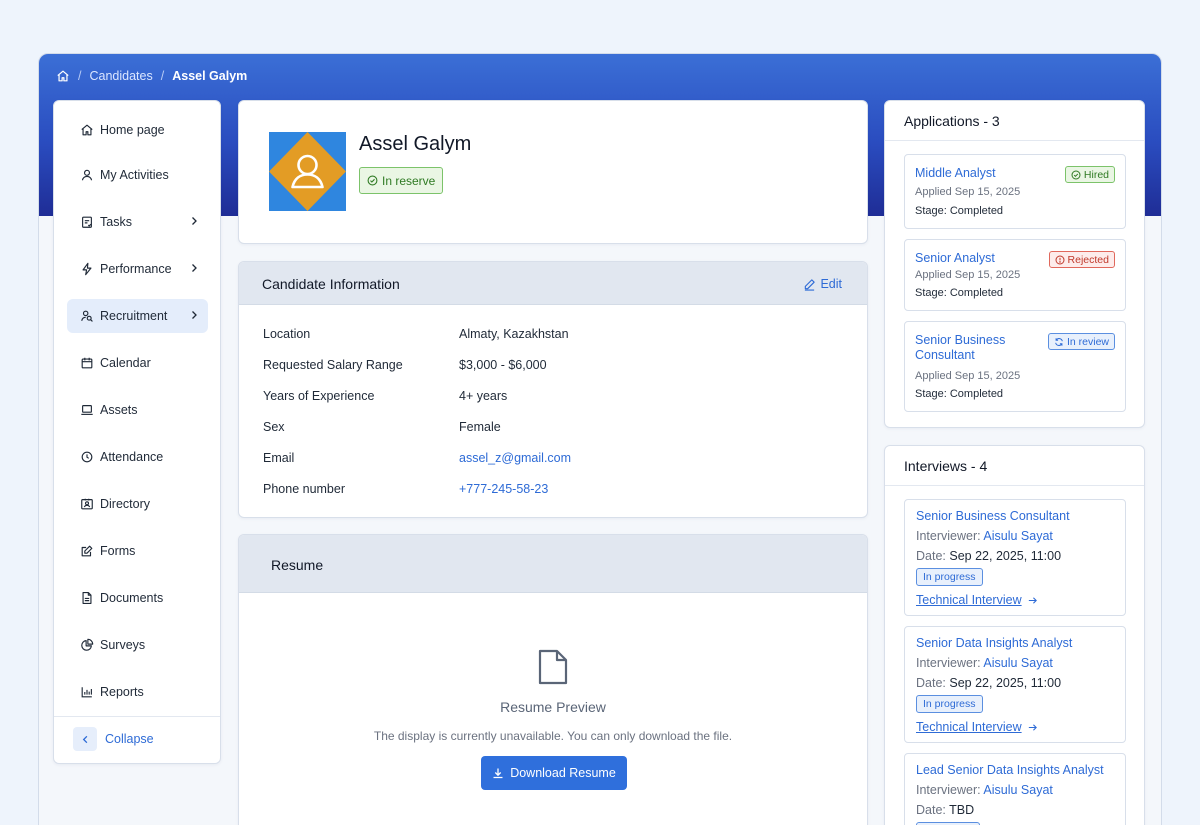 Image resolution: width=1200 pixels, height=825 pixels. I want to click on interview-title: Senior Data Insights Analyst, so click(994, 643).